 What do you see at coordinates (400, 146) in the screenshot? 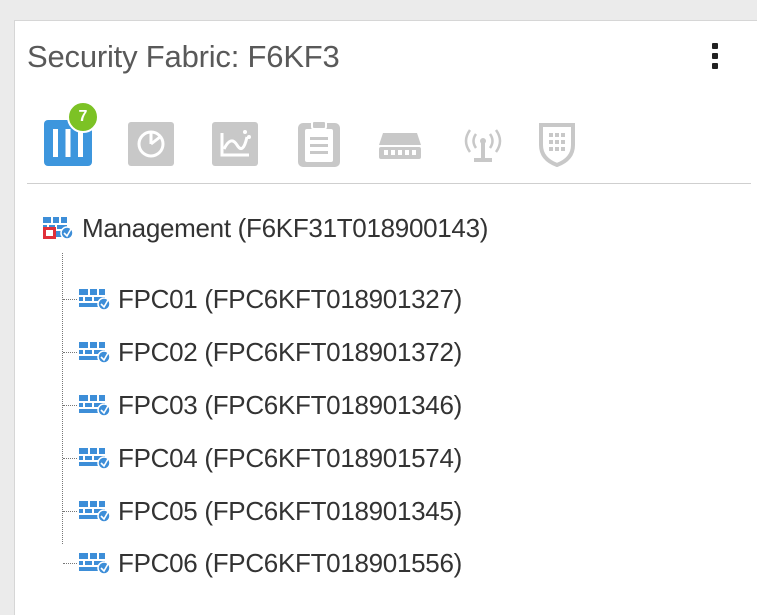
I see `switch-icon` at bounding box center [400, 146].